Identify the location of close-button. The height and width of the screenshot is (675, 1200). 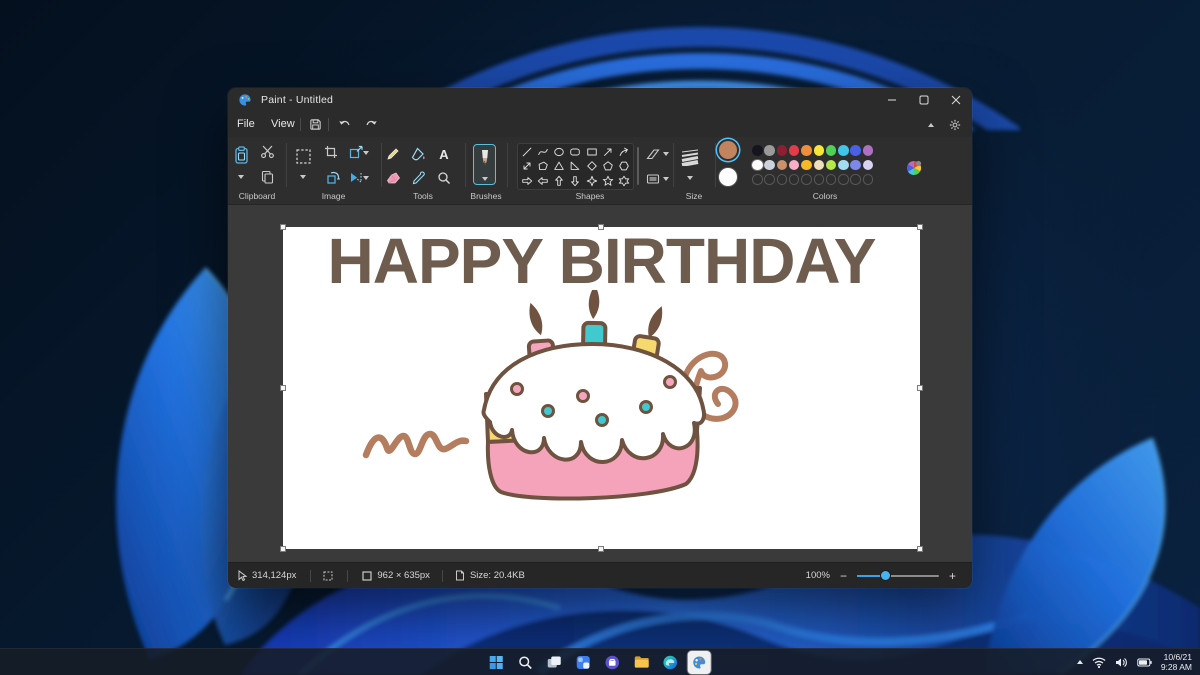
(956, 100).